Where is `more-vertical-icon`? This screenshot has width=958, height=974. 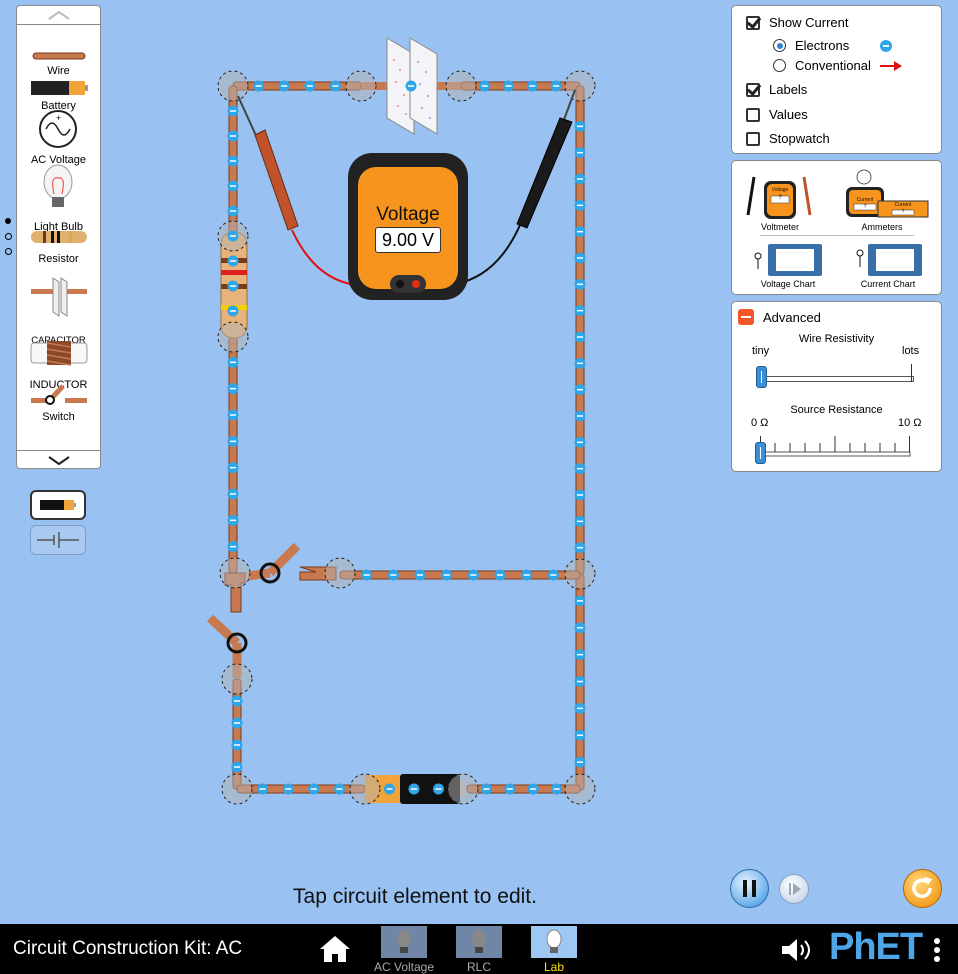 more-vertical-icon is located at coordinates (937, 950).